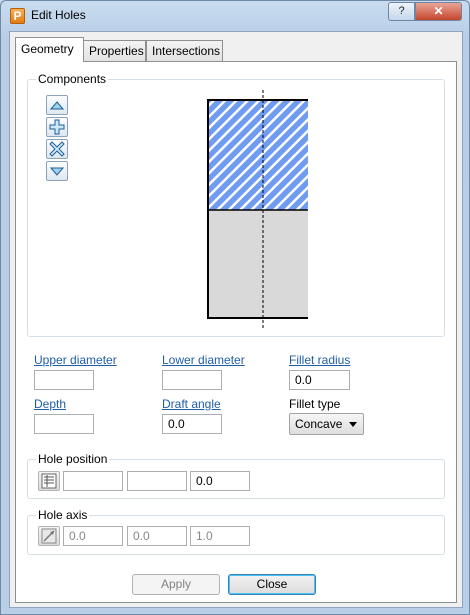  What do you see at coordinates (220, 481) in the screenshot?
I see `hole-position-z-field` at bounding box center [220, 481].